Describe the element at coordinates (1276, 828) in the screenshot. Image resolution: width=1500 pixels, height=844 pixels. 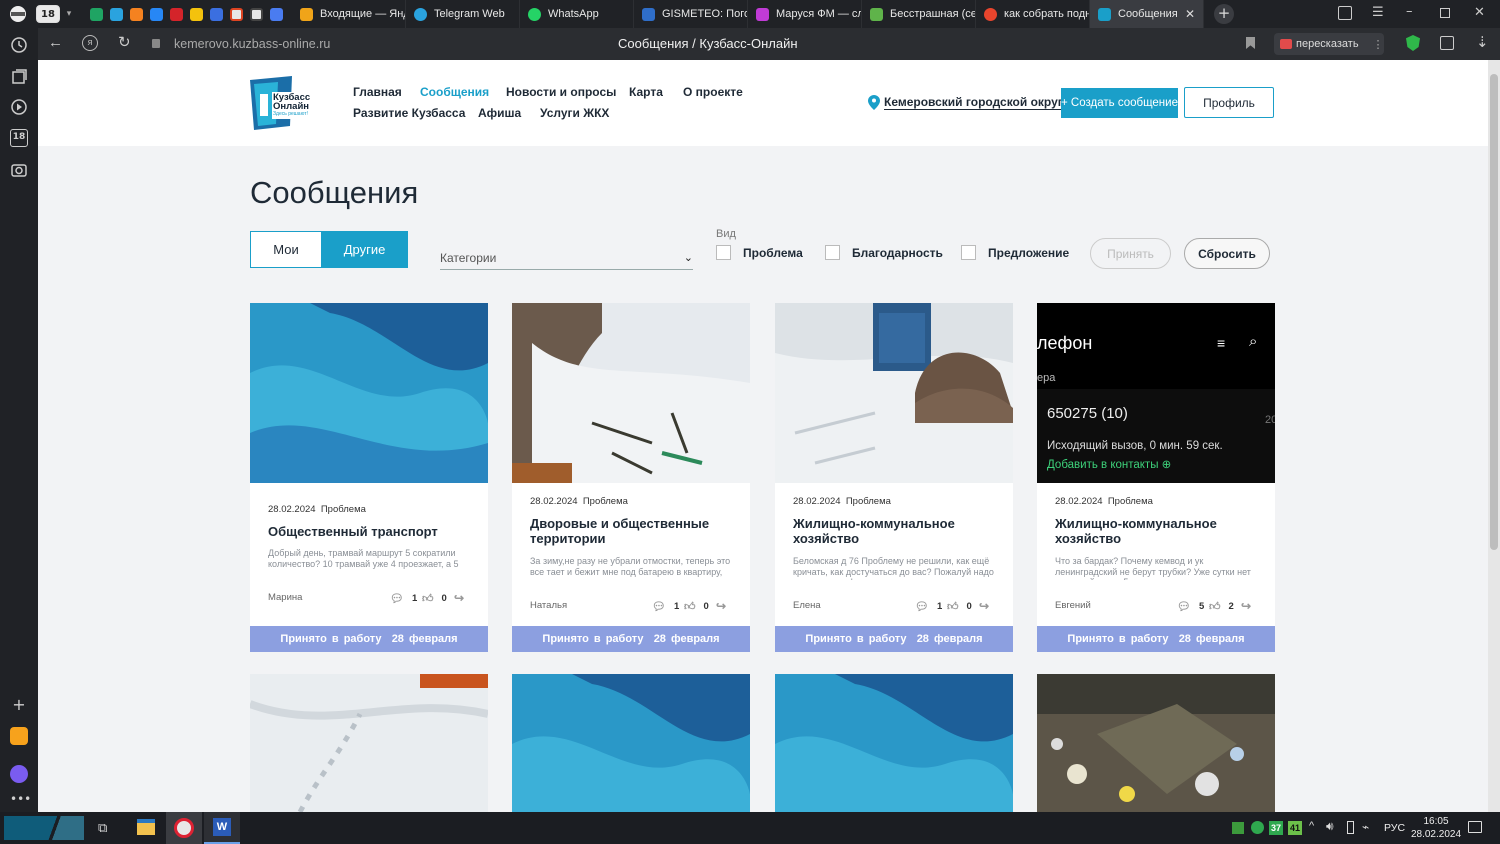
I see `tray-badge-1: 37` at that location.